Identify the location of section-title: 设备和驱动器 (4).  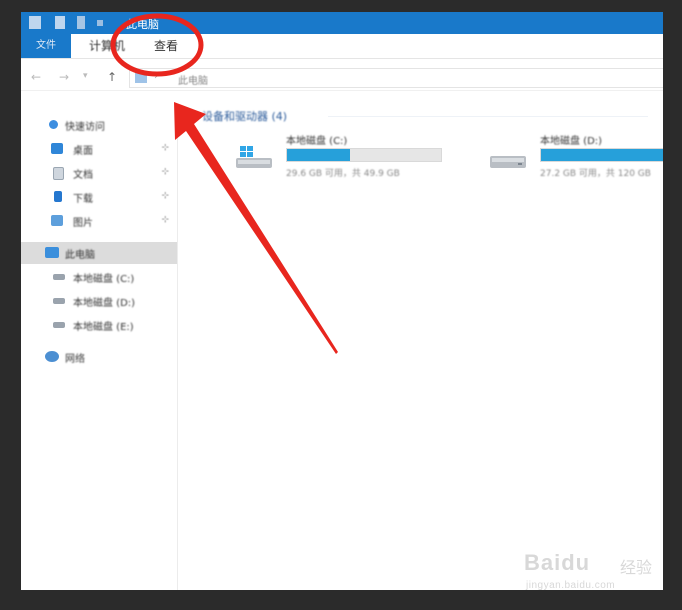
(244, 116).